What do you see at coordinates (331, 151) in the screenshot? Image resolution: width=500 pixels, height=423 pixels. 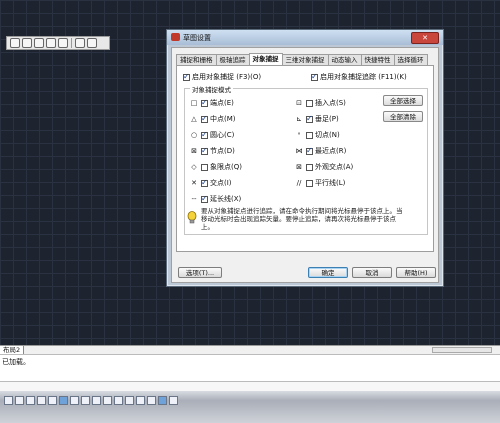 I see `nearest-label: 最近点(R)` at bounding box center [331, 151].